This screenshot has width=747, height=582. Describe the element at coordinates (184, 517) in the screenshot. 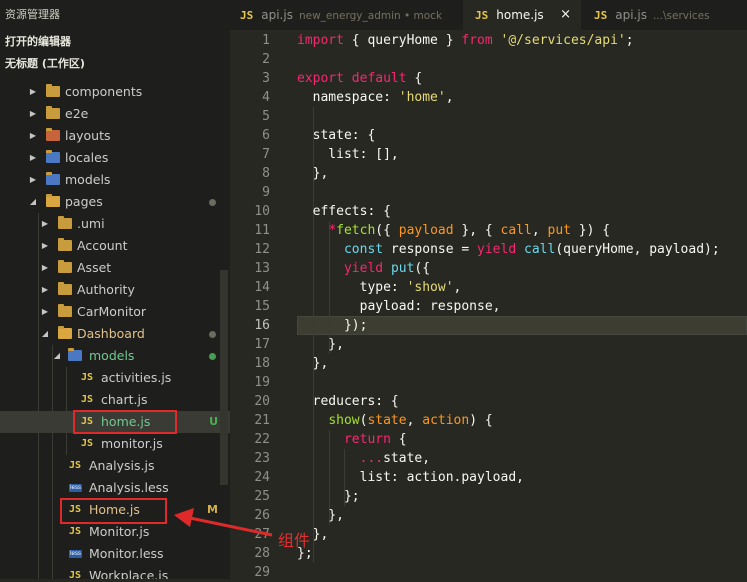

I see `annotation-arrow-head` at that location.